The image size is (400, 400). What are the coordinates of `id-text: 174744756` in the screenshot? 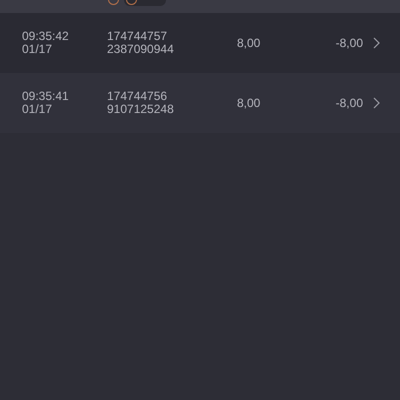 It's located at (137, 96).